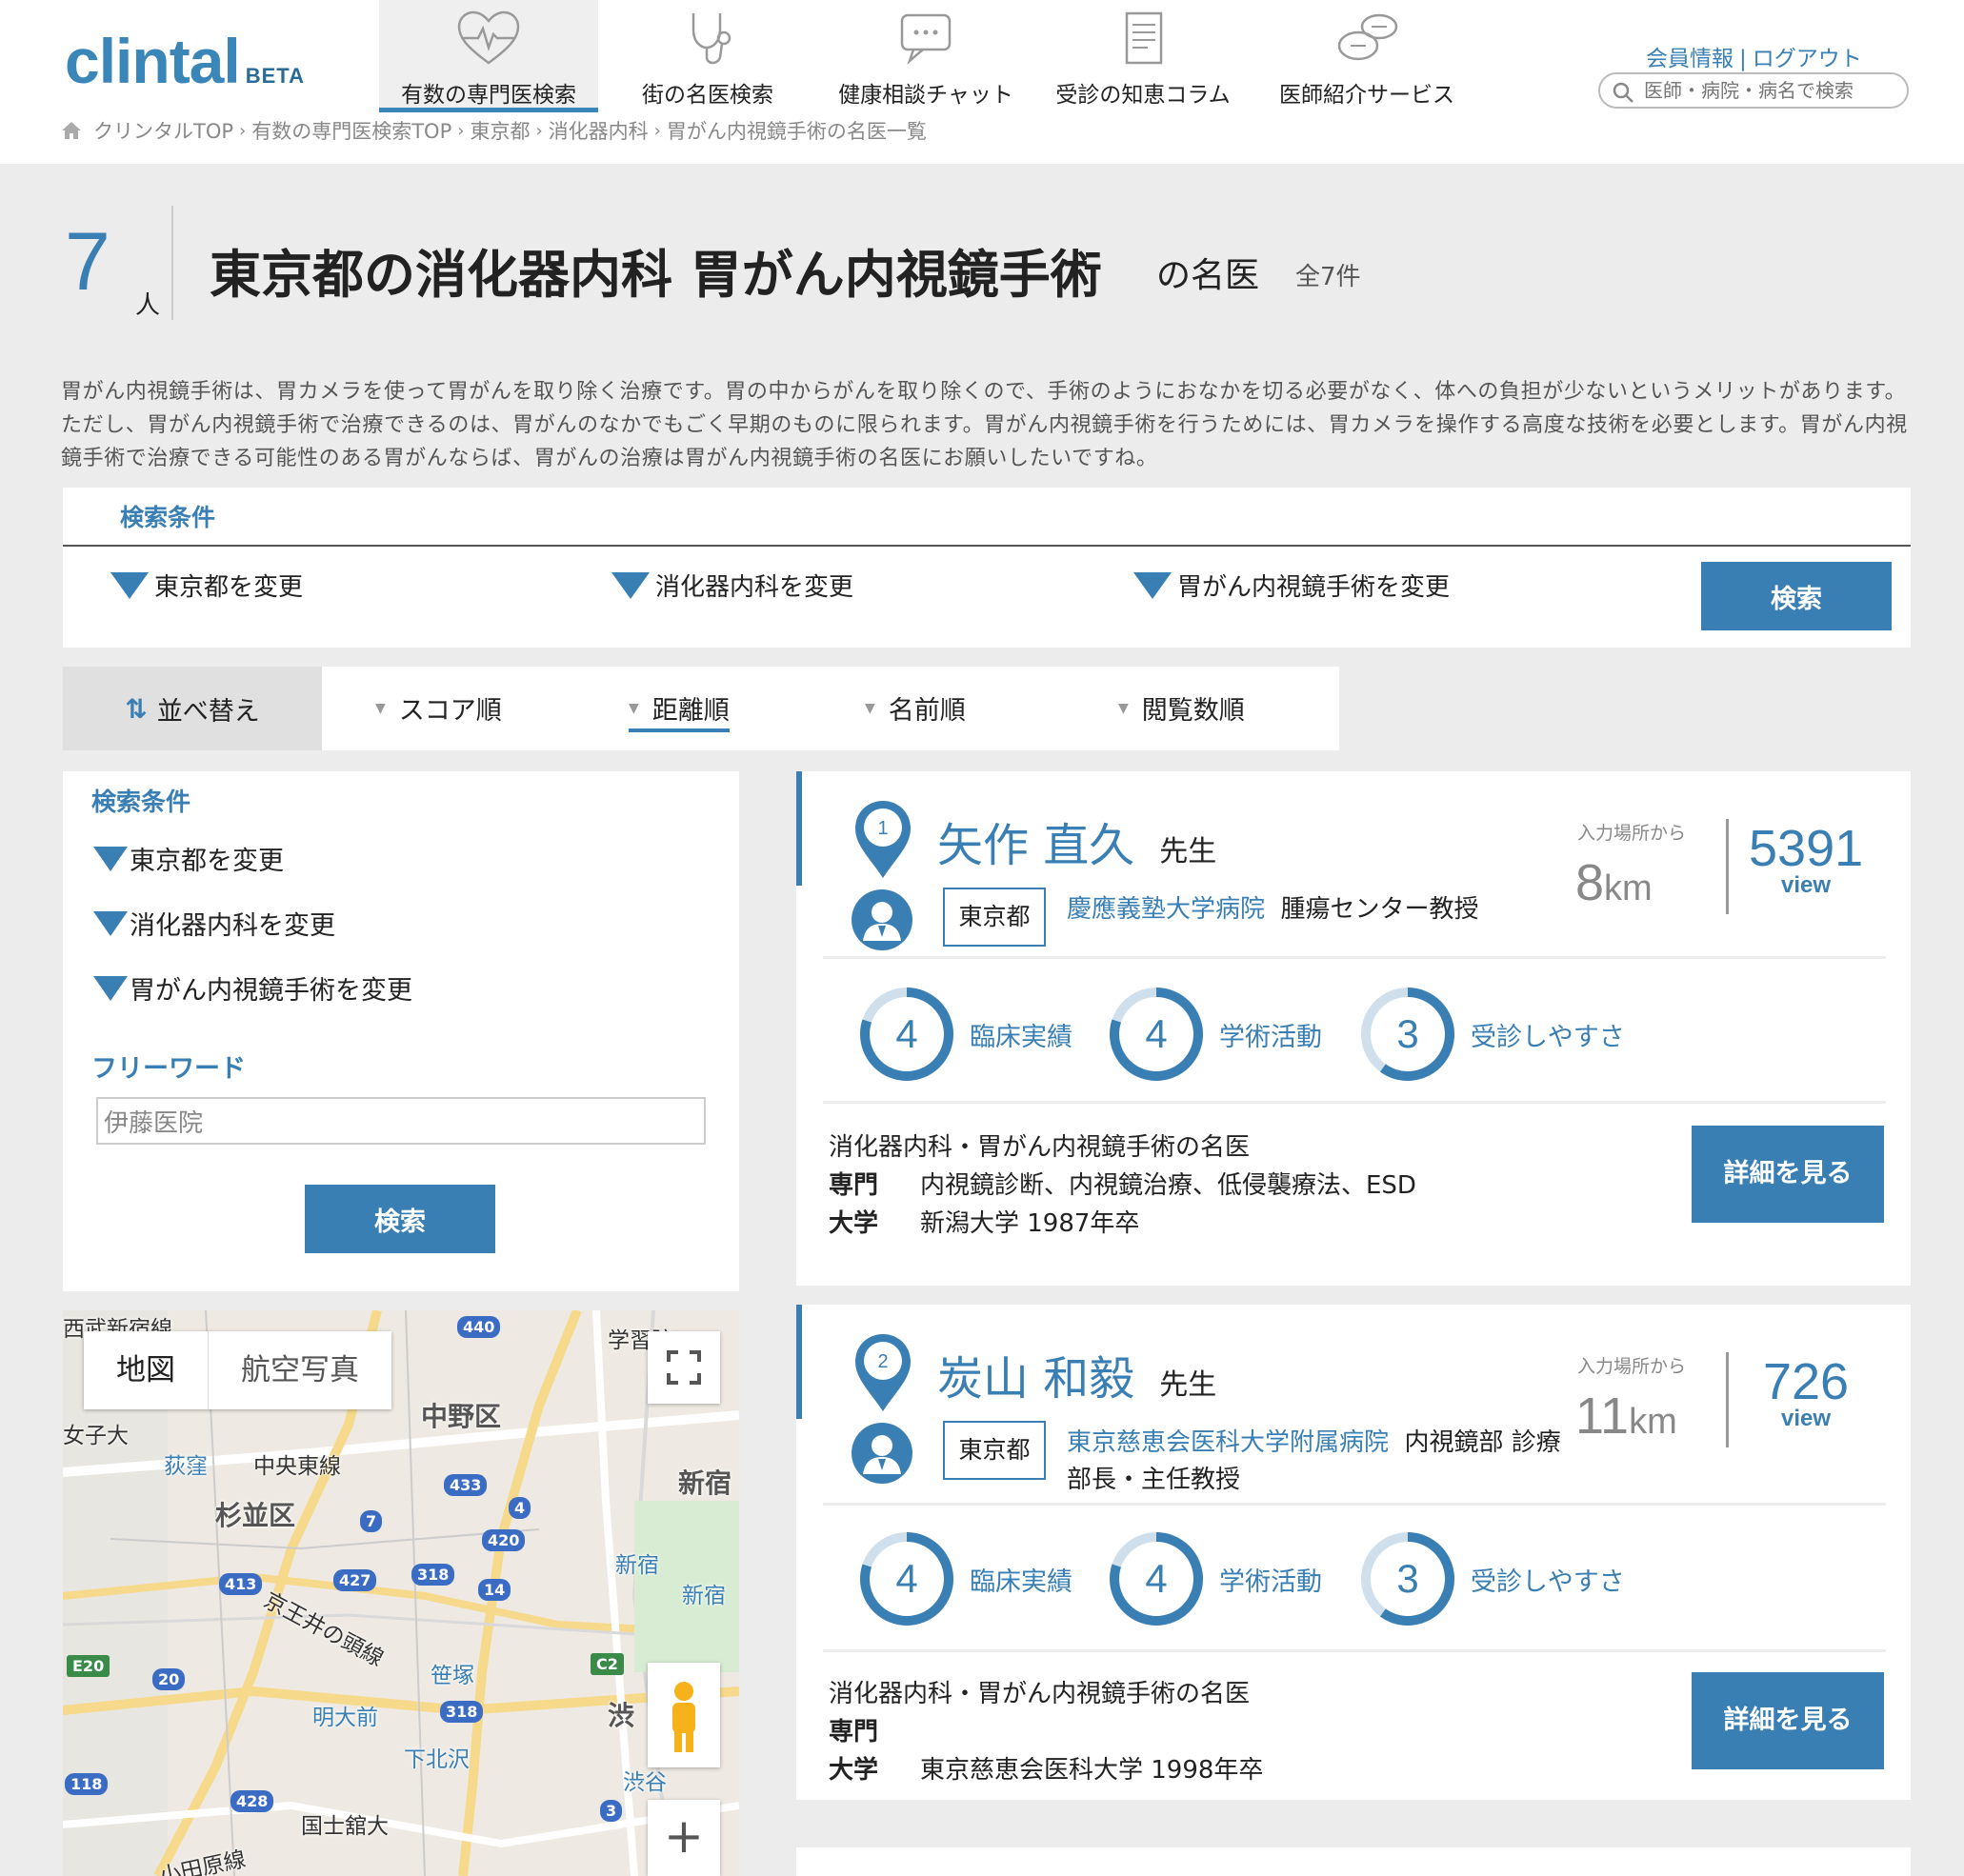  What do you see at coordinates (1077, 841) in the screenshot?
I see `doctor-name: 矢作 直久 先生` at bounding box center [1077, 841].